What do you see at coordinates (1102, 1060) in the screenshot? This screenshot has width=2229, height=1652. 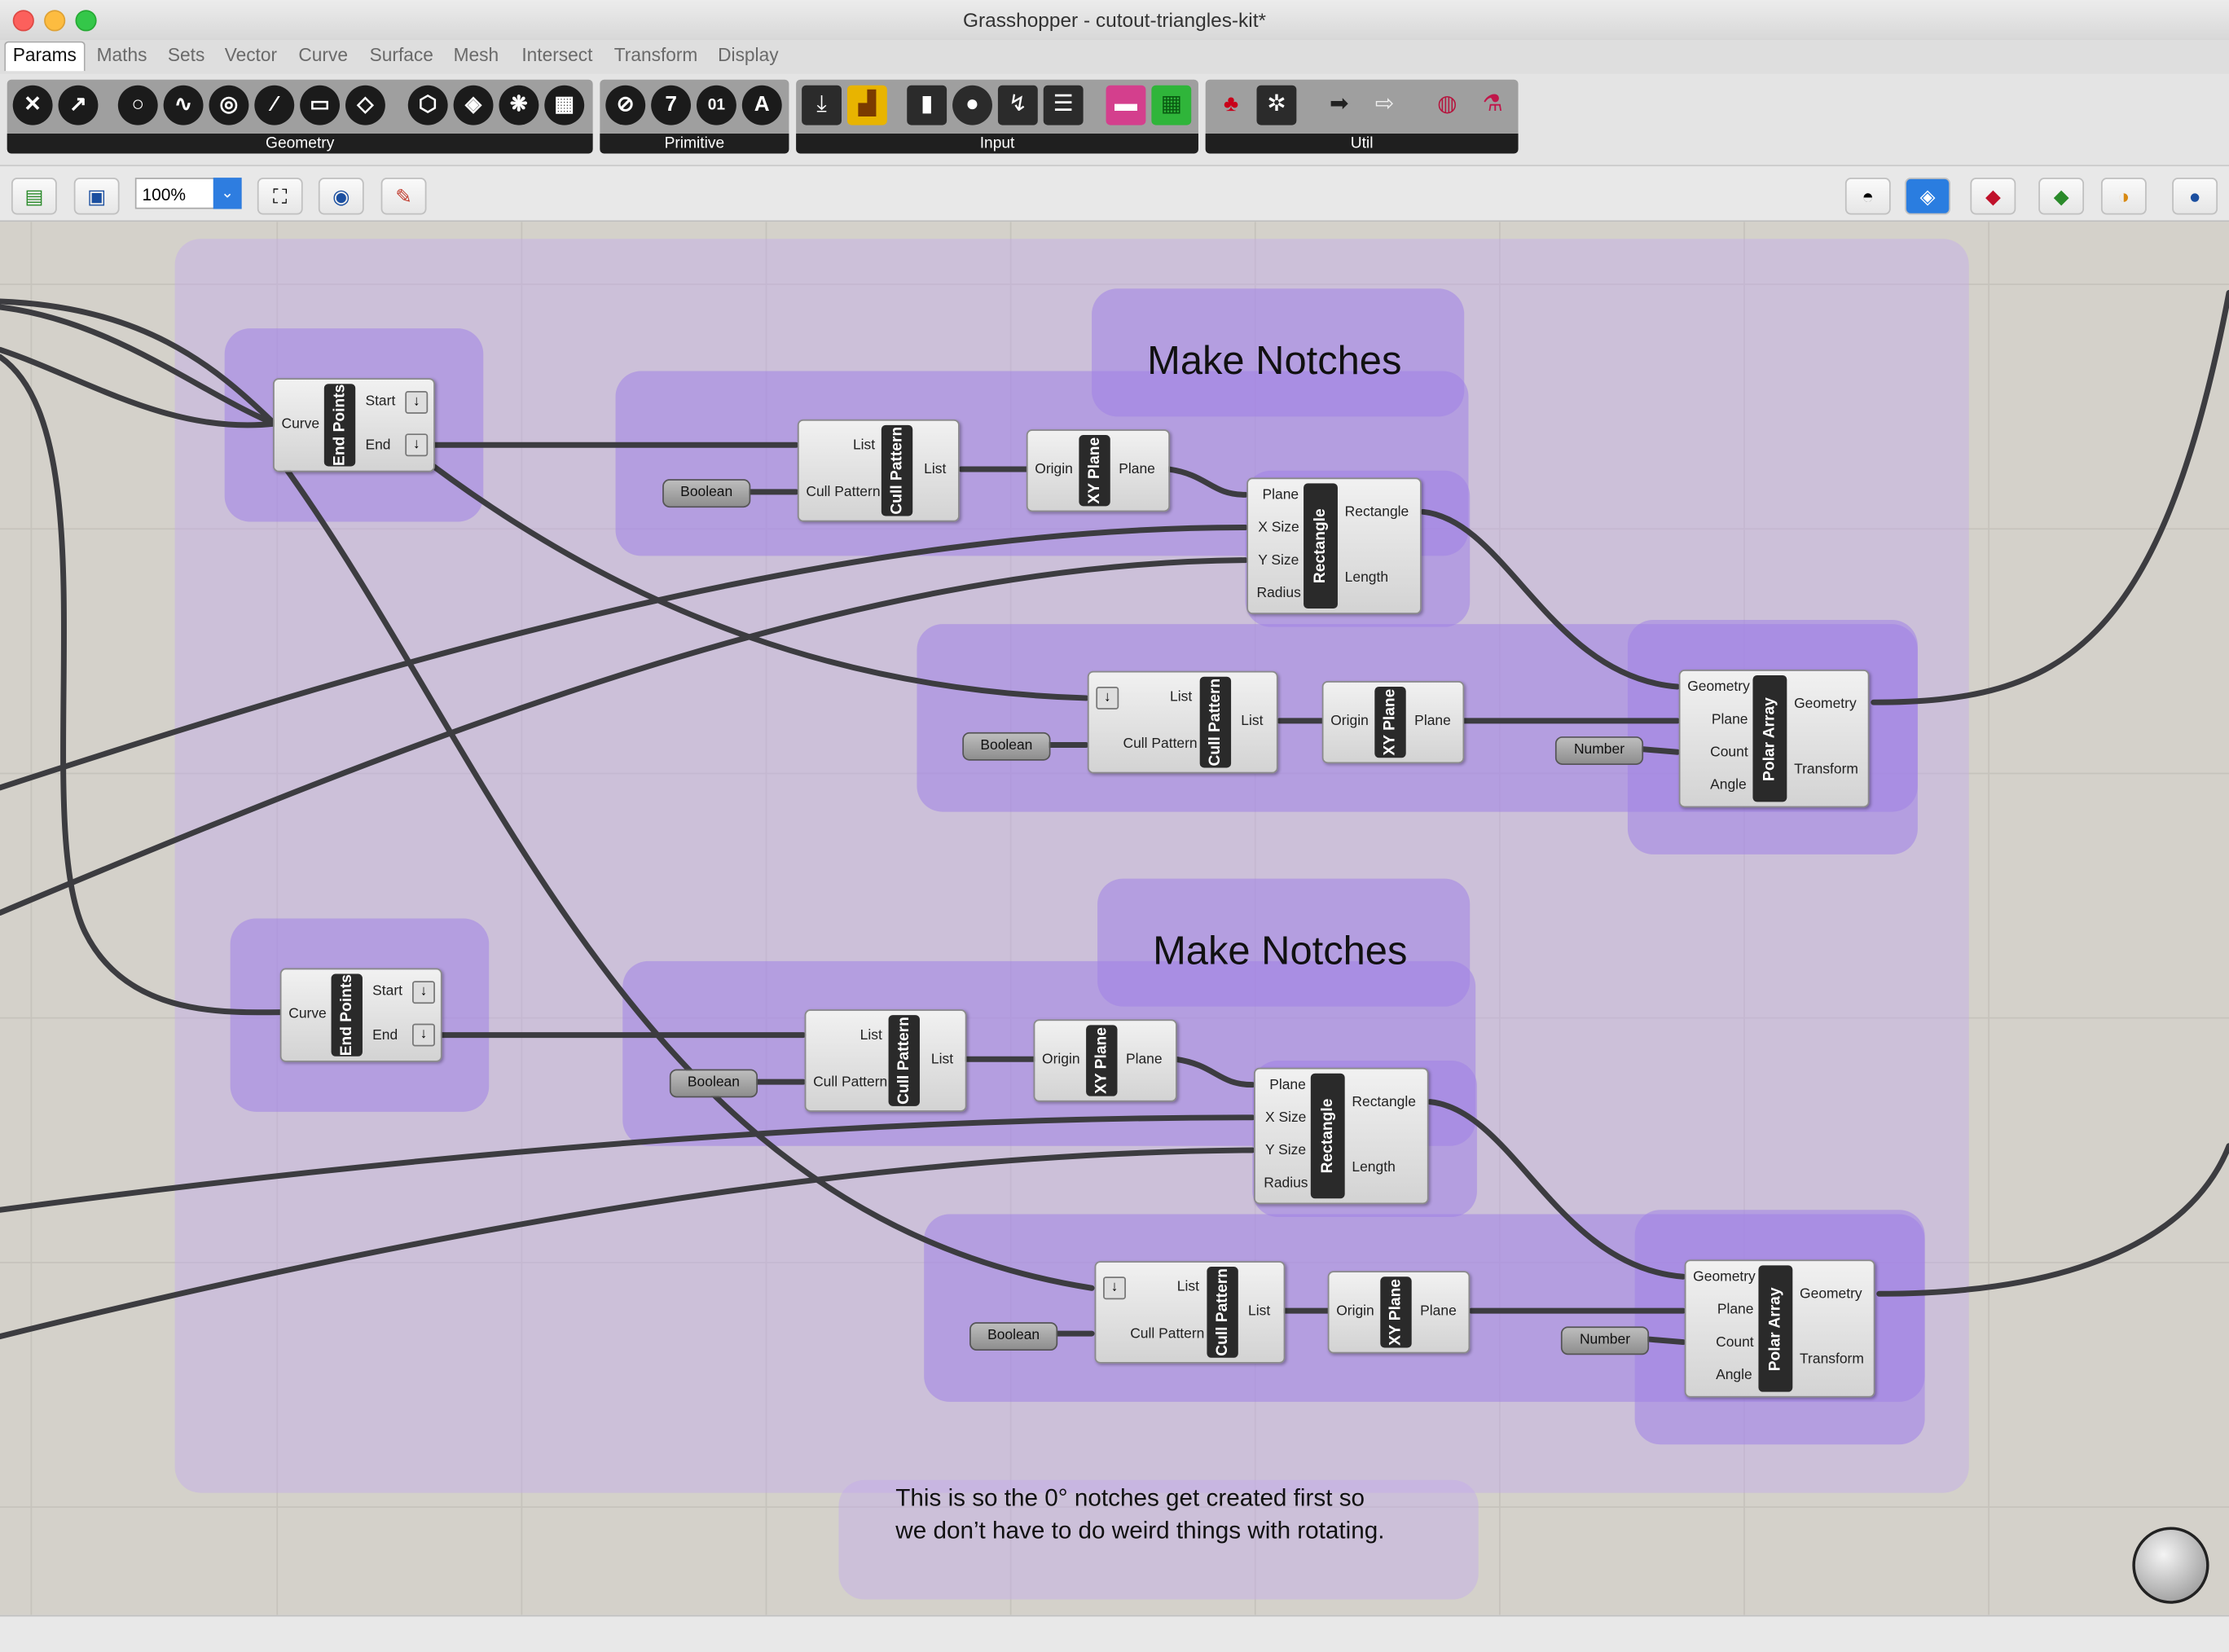 I see `component-name: XY Plane` at bounding box center [1102, 1060].